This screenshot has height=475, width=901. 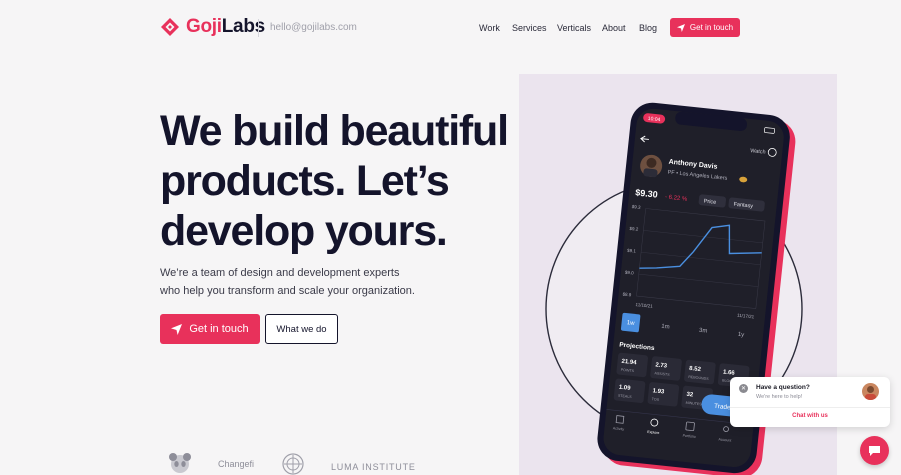 I want to click on wwf-panda-logo-icon, so click(x=180, y=463).